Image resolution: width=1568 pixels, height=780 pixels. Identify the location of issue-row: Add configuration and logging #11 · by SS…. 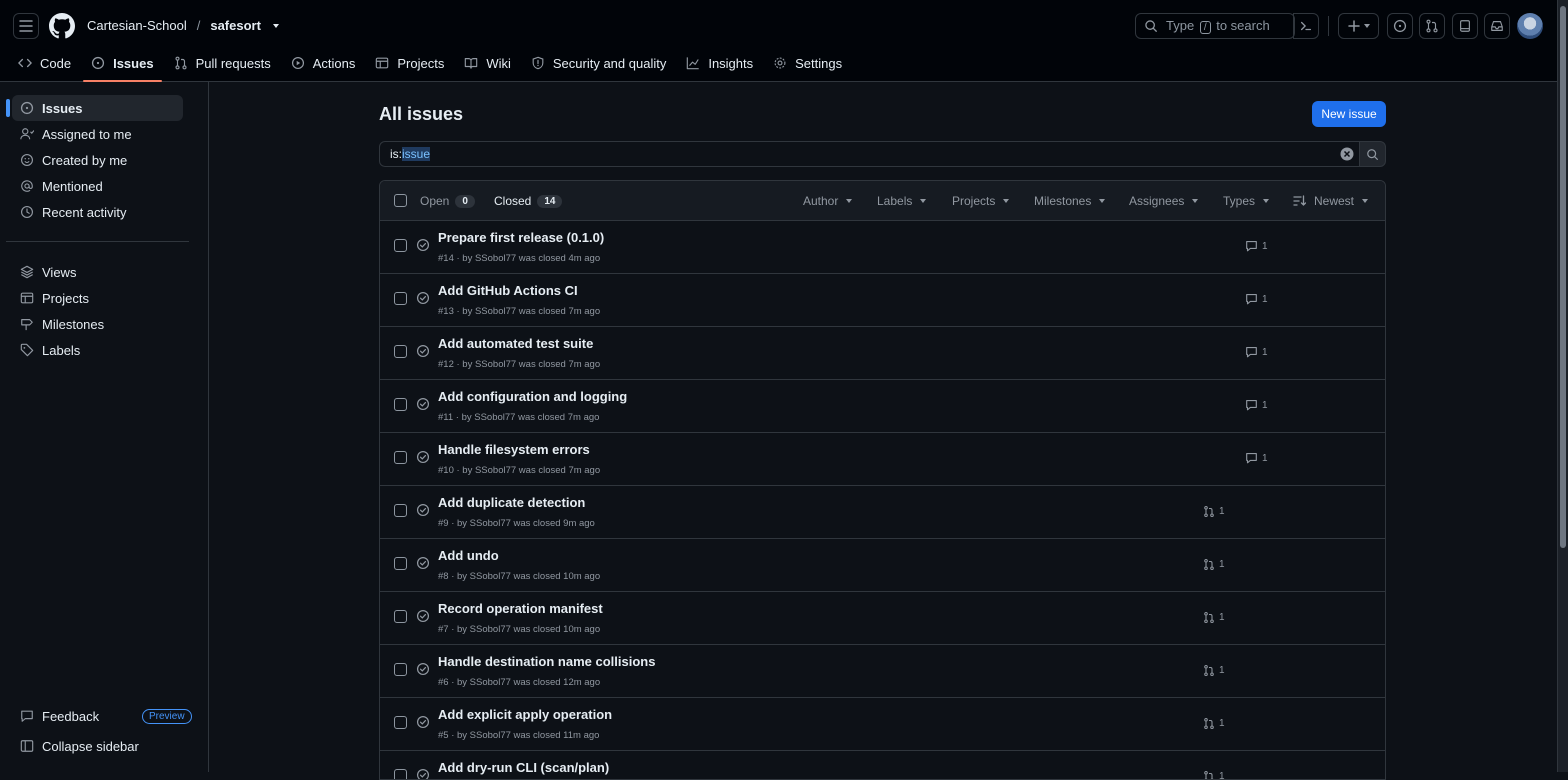
(882, 406).